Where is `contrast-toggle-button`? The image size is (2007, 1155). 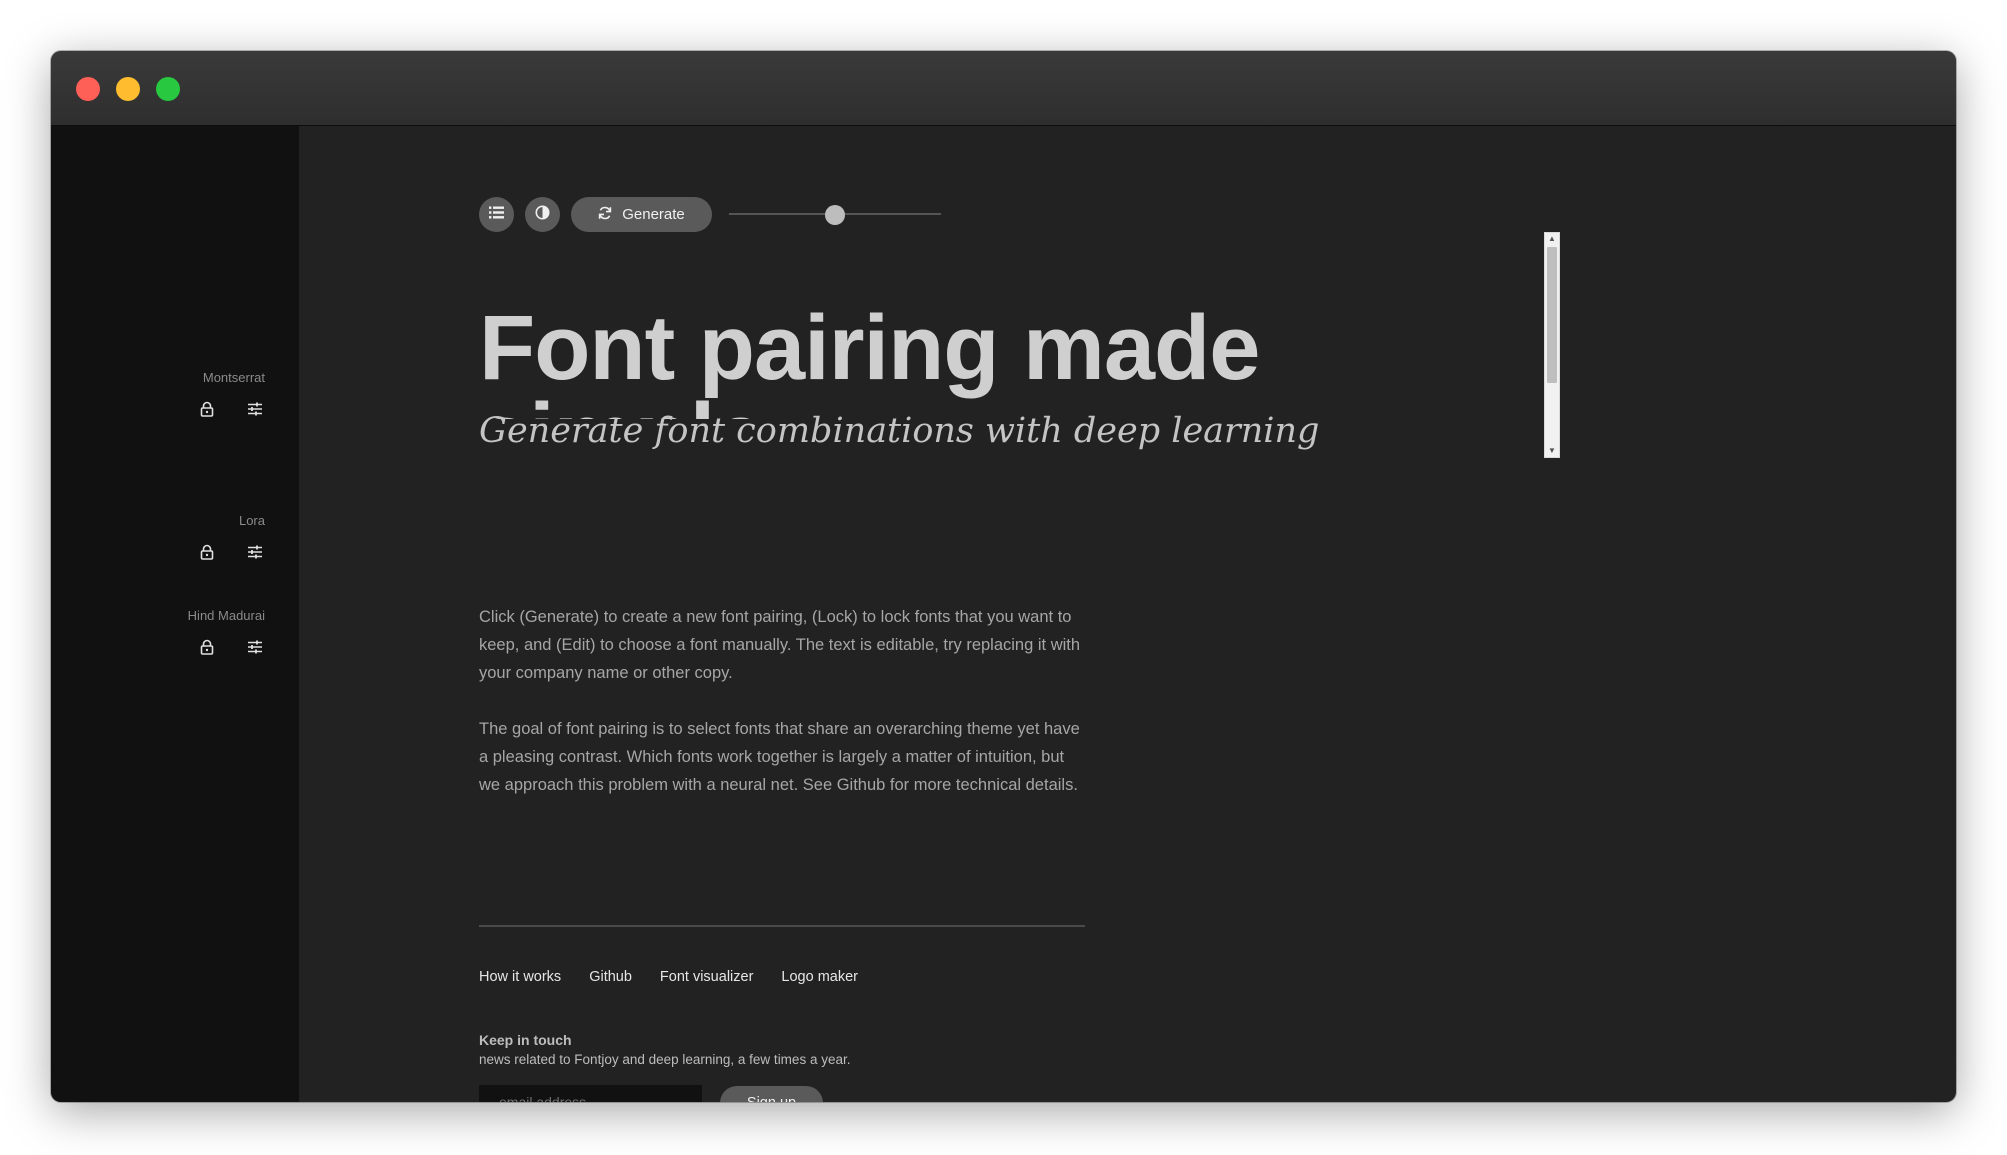 contrast-toggle-button is located at coordinates (542, 214).